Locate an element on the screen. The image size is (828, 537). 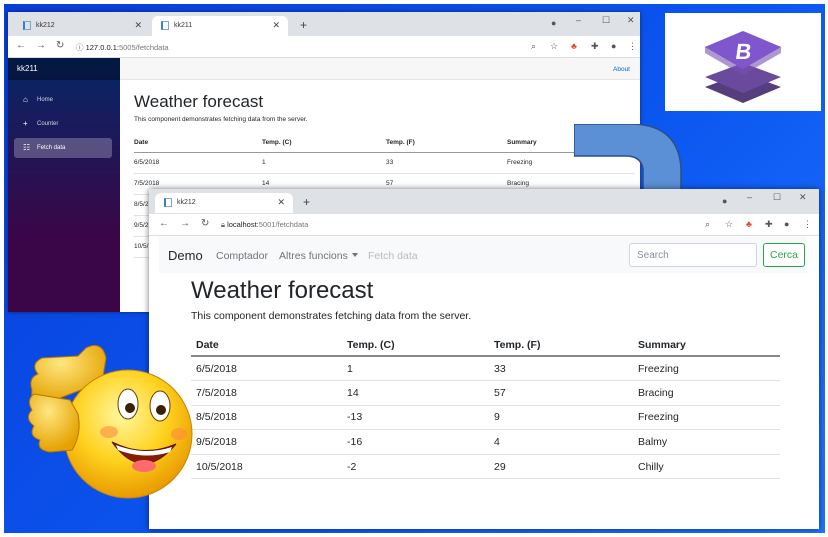
nav-link-comptador: Comptador is located at coordinates (242, 256).